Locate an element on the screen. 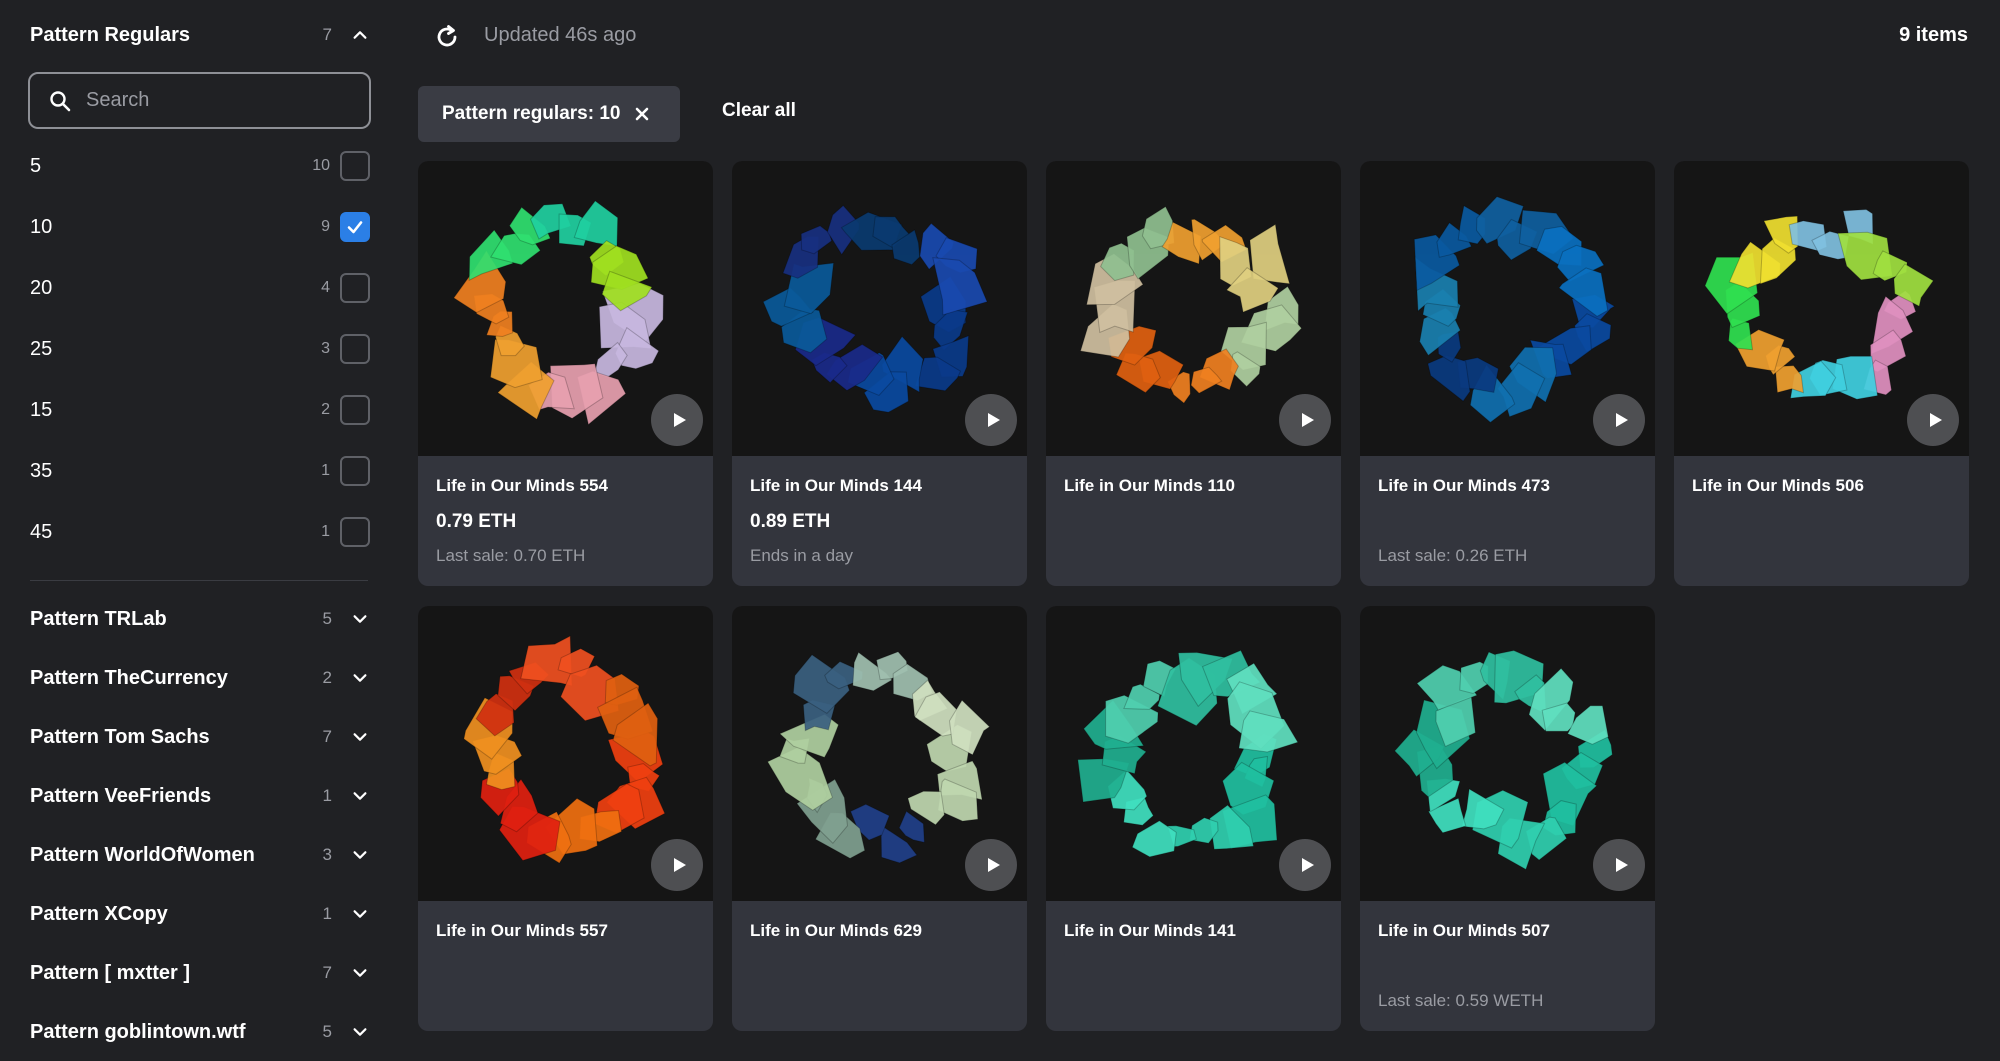 The width and height of the screenshot is (2000, 1061). filter-group: Pattern WorldOfWomen 3 is located at coordinates (200, 855).